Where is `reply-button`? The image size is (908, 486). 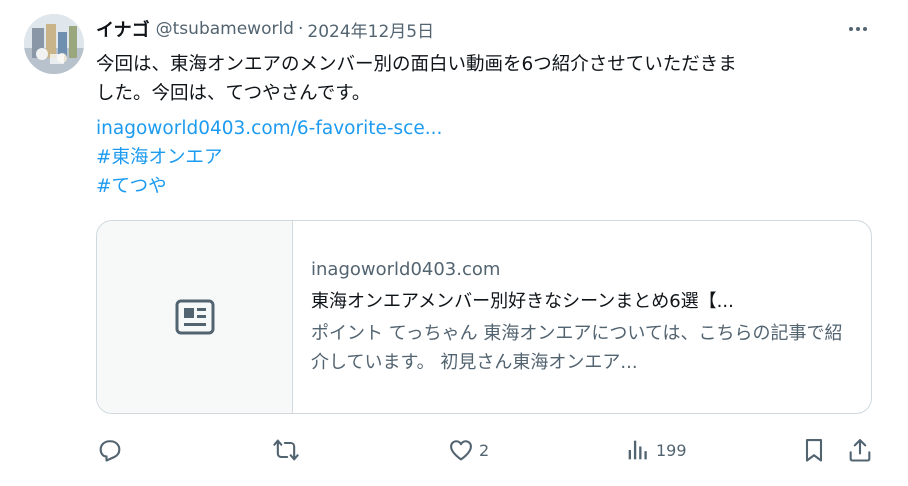
reply-button is located at coordinates (112, 450).